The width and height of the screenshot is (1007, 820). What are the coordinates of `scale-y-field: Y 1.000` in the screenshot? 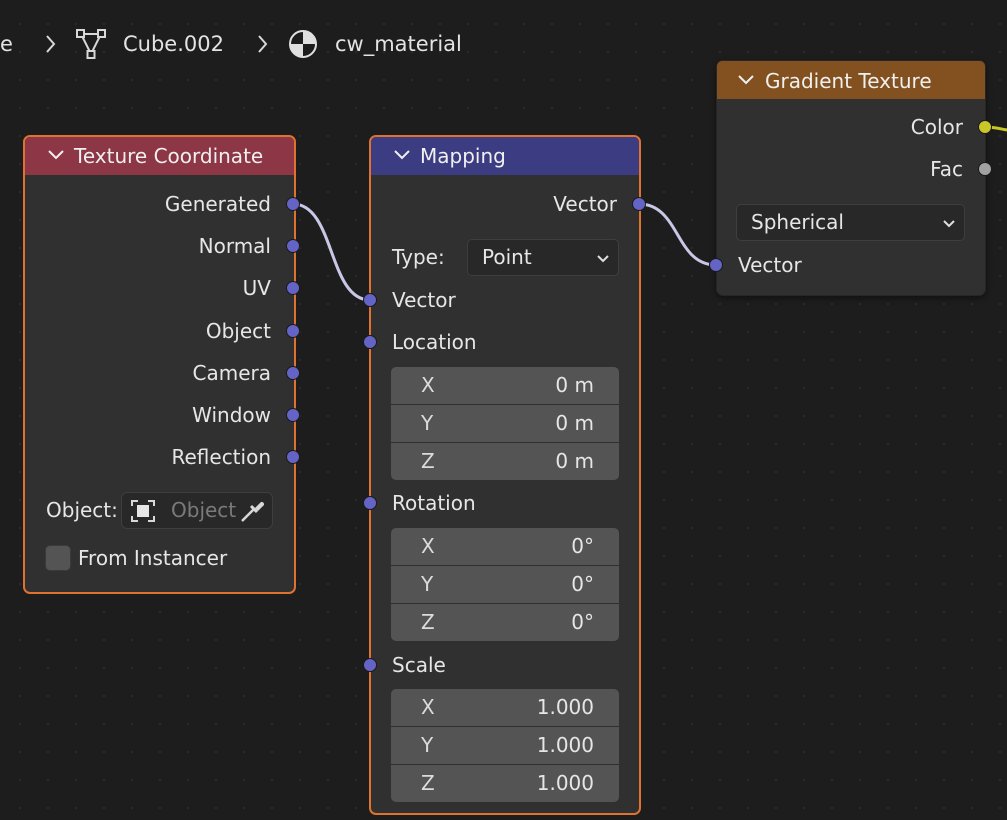 It's located at (505, 745).